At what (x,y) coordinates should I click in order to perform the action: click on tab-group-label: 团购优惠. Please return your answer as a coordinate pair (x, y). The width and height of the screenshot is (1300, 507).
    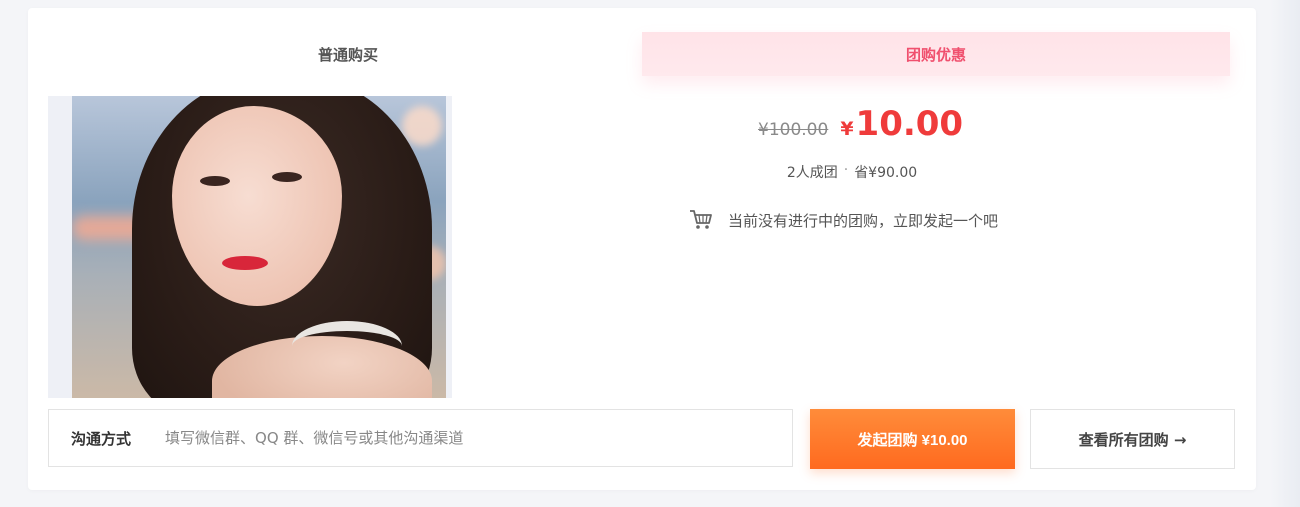
    Looking at the image, I should click on (935, 54).